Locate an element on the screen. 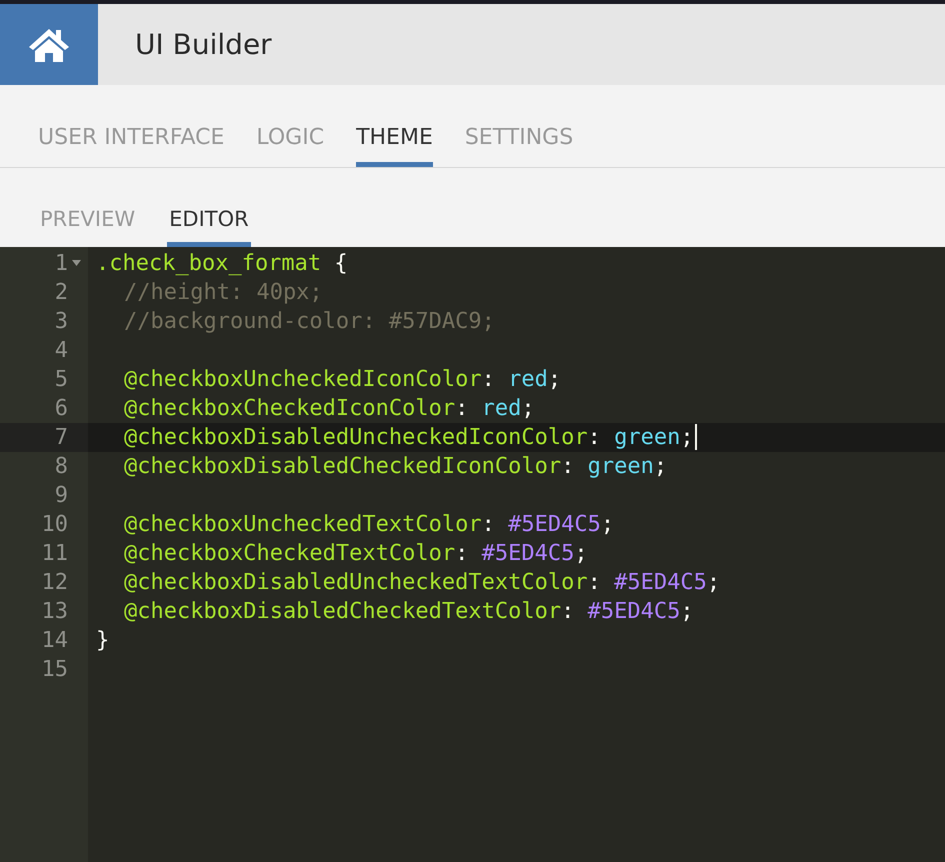 The image size is (945, 862). fold-arrow-icon is located at coordinates (76, 263).